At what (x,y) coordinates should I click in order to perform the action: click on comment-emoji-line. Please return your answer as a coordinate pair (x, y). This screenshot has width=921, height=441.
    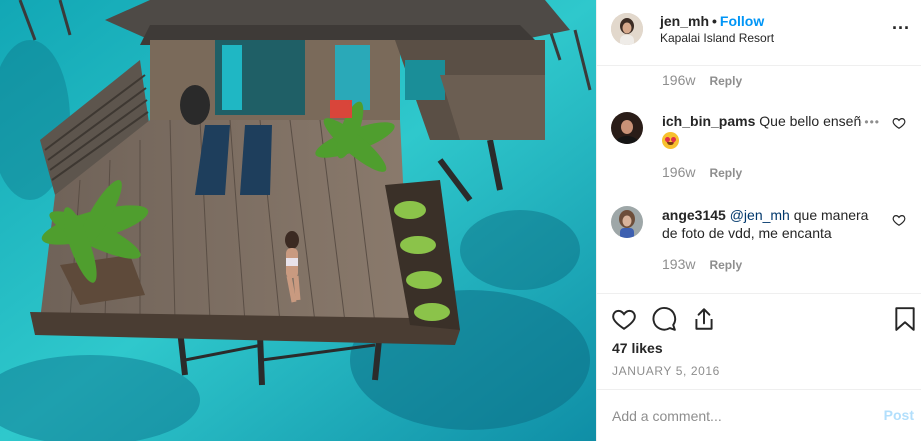
    Looking at the image, I should click on (670, 141).